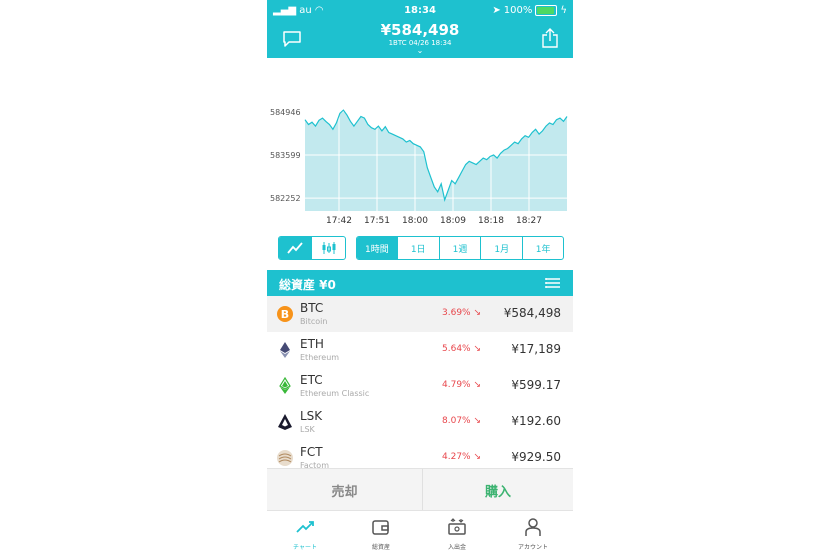 The height and width of the screenshot is (560, 840). I want to click on svg-text: B, so click(285, 314).